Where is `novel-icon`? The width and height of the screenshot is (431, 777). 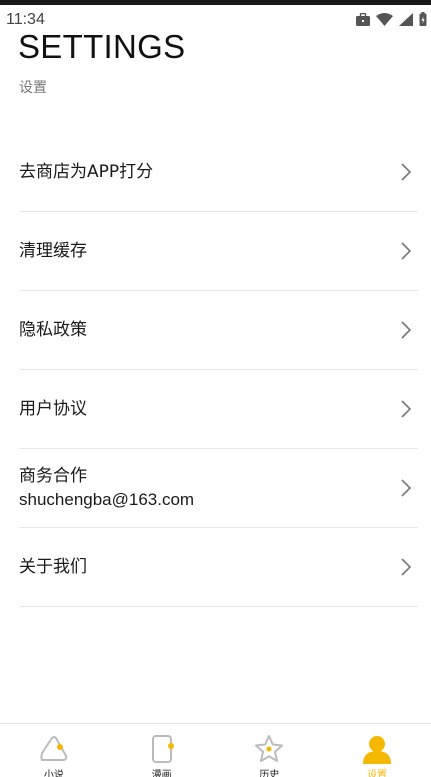
novel-icon is located at coordinates (54, 749).